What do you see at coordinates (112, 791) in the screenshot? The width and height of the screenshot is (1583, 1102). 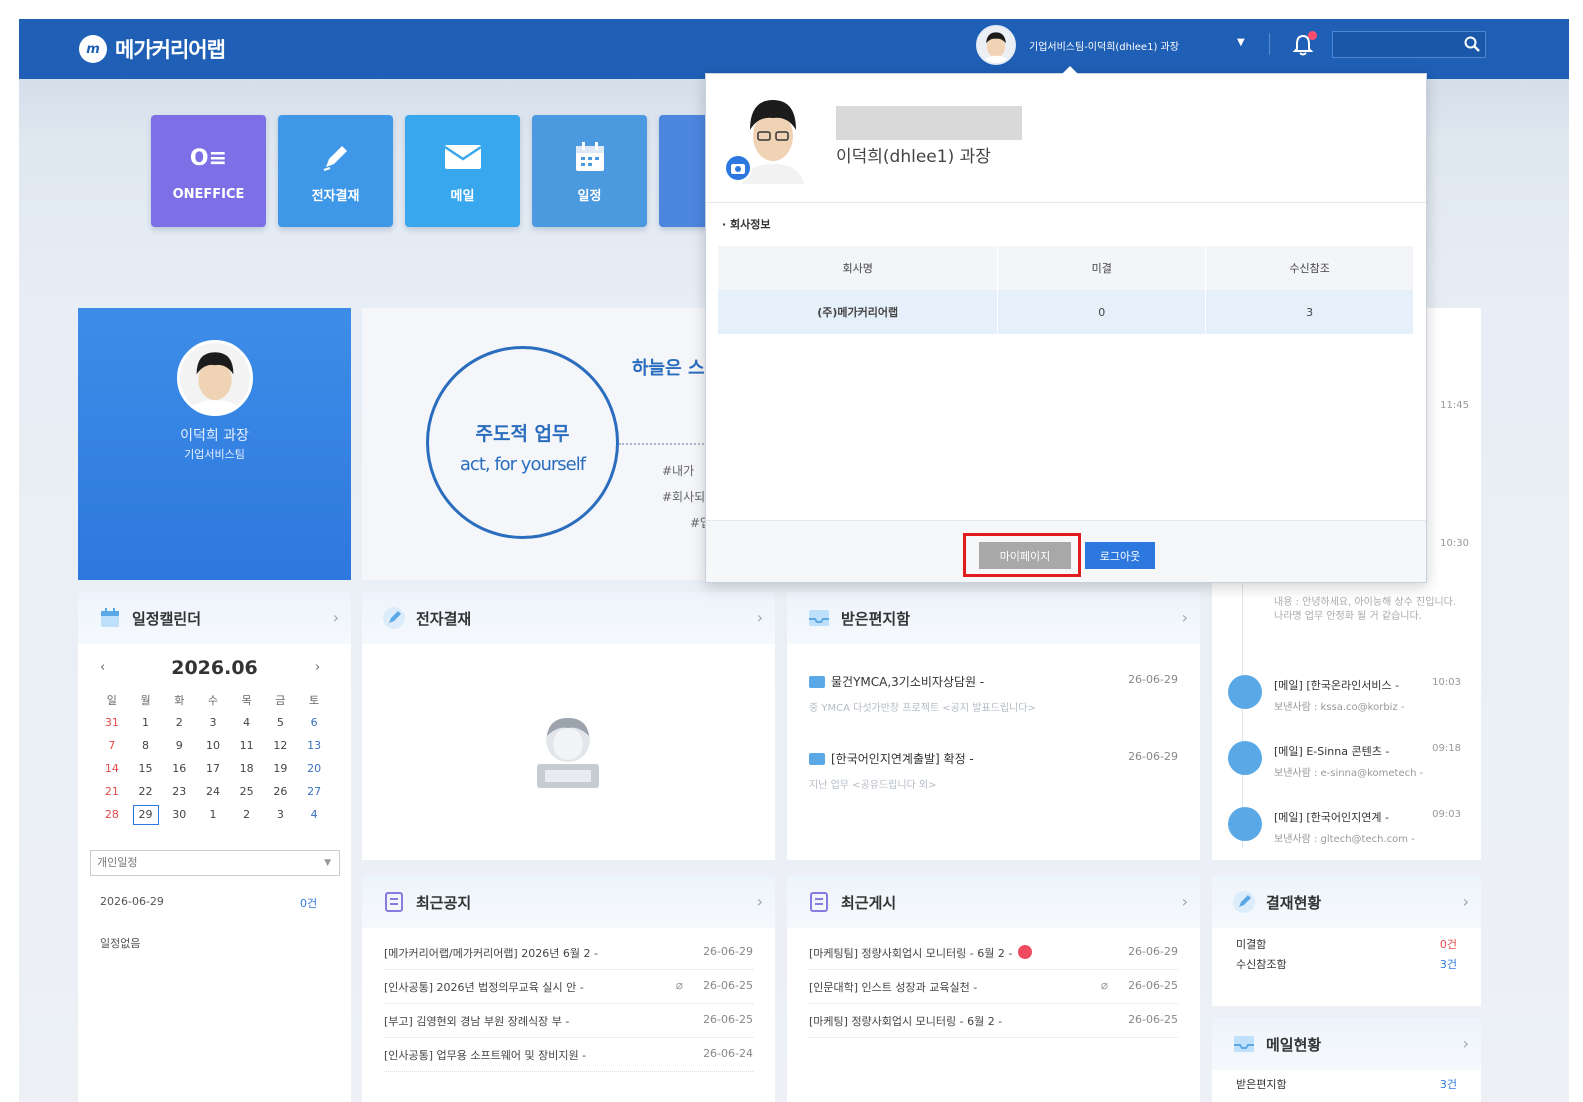 I see `calendar-day: 21` at bounding box center [112, 791].